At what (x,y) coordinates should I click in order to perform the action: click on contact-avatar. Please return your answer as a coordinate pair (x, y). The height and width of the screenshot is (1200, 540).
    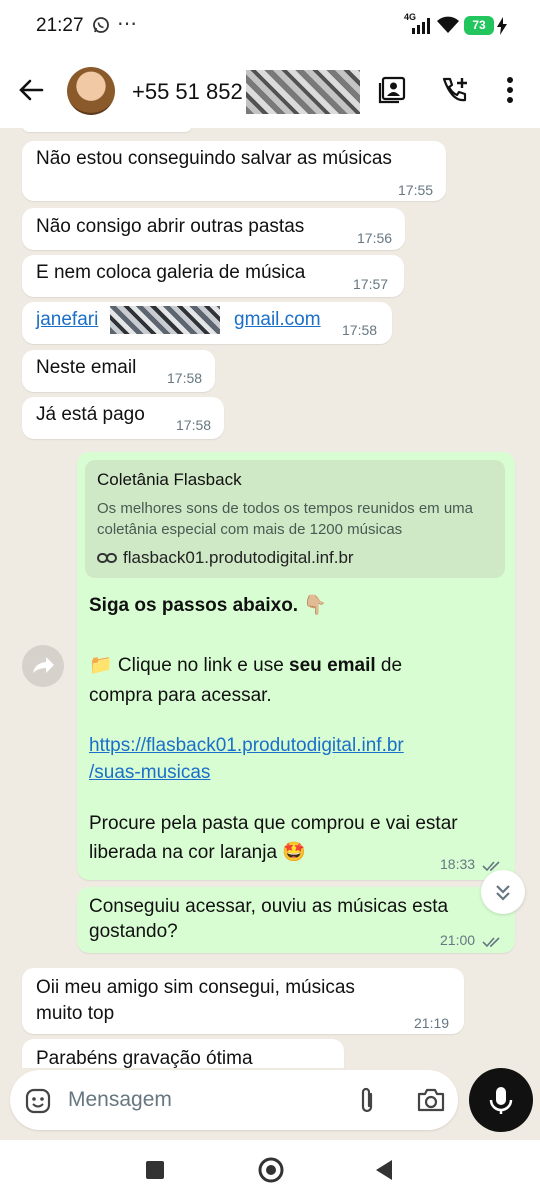
    Looking at the image, I should click on (91, 91).